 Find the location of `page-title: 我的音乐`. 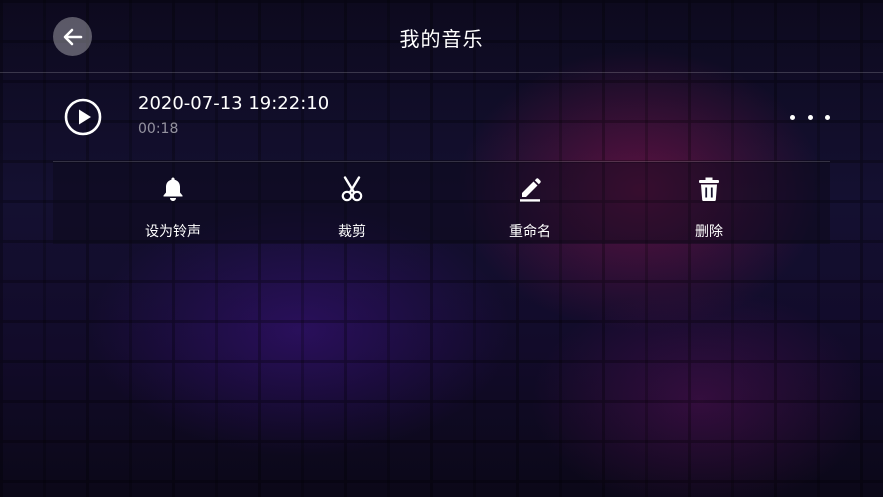

page-title: 我的音乐 is located at coordinates (441, 39).